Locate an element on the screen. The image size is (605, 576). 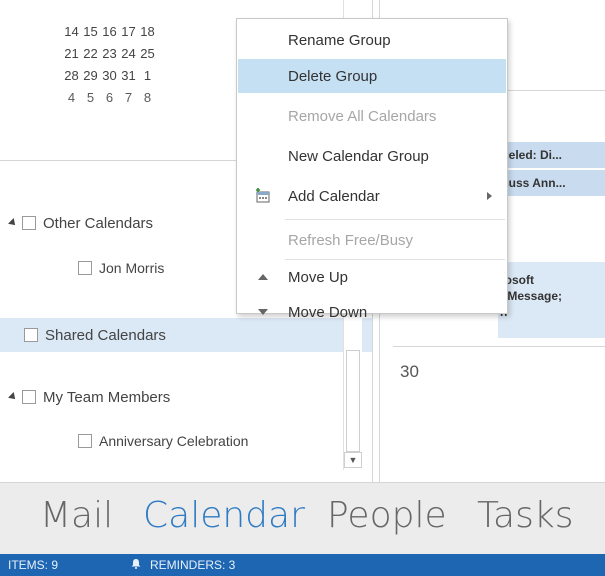
reminders-count: REMINDERS: 3 is located at coordinates (192, 565).